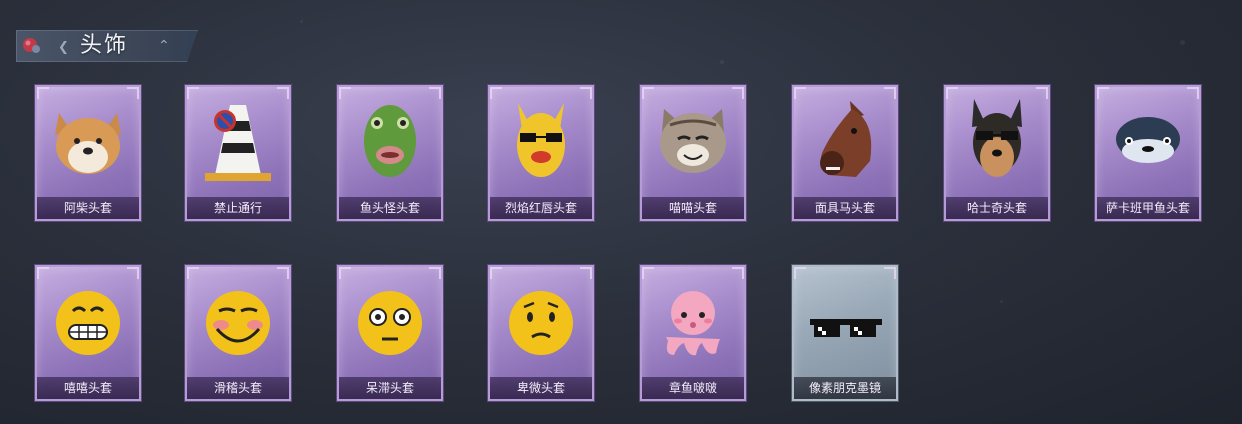  I want to click on header-ornament-right: ⌃, so click(164, 46).